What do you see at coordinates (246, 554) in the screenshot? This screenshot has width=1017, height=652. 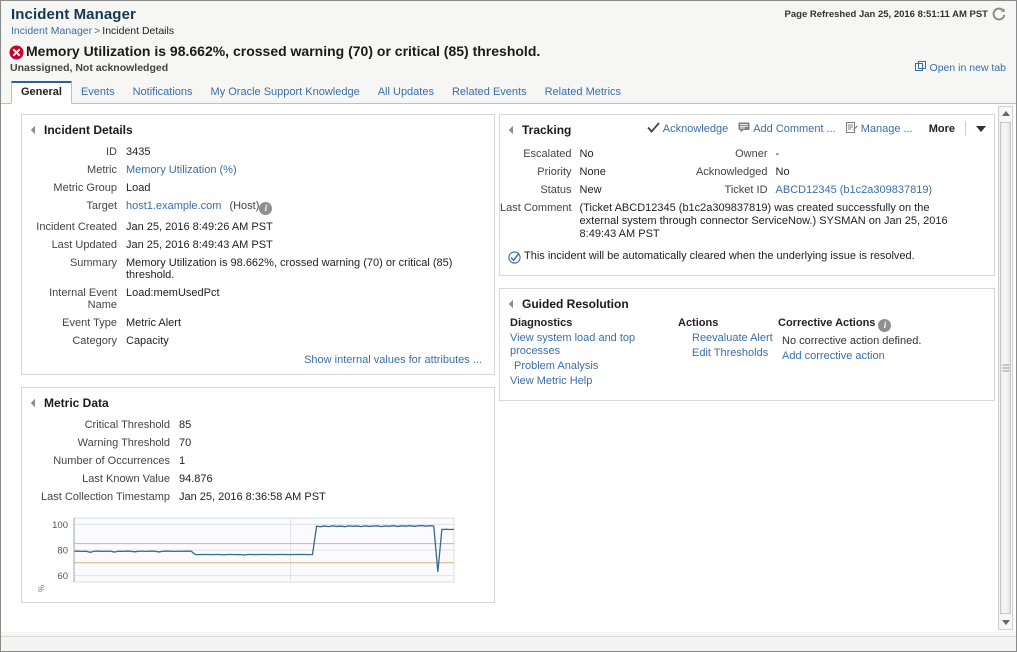 I see `metric-chart-svg: 60 80 100%` at bounding box center [246, 554].